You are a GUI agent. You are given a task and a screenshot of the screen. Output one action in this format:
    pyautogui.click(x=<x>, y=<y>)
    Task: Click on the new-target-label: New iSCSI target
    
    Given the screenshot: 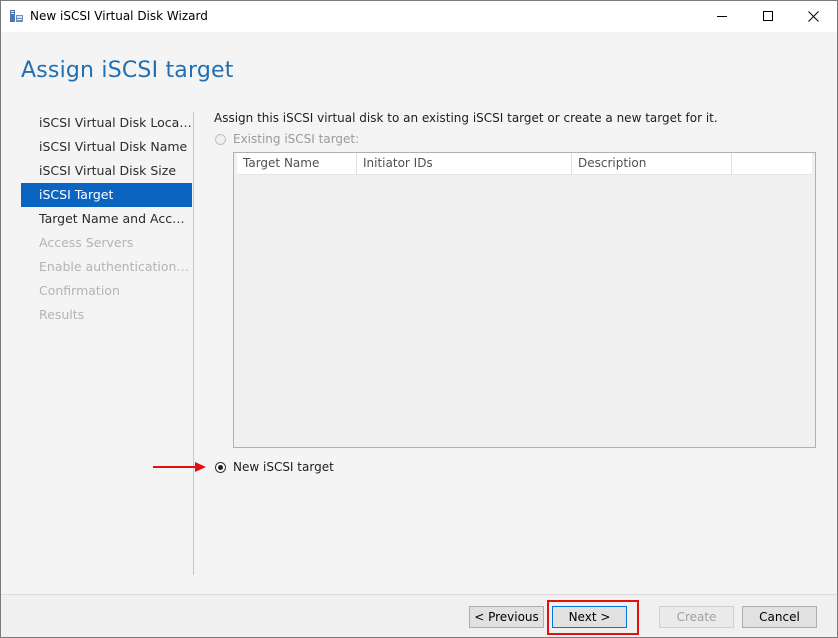 What is the action you would take?
    pyautogui.click(x=283, y=467)
    